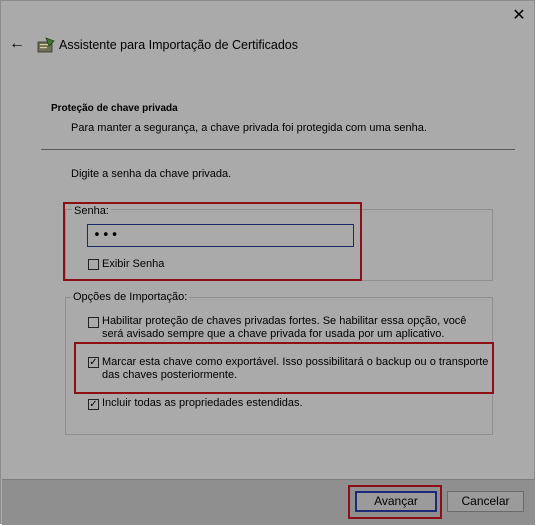 The width and height of the screenshot is (537, 526). What do you see at coordinates (268, 502) in the screenshot?
I see `footer-bar: Avançar Cancelar` at bounding box center [268, 502].